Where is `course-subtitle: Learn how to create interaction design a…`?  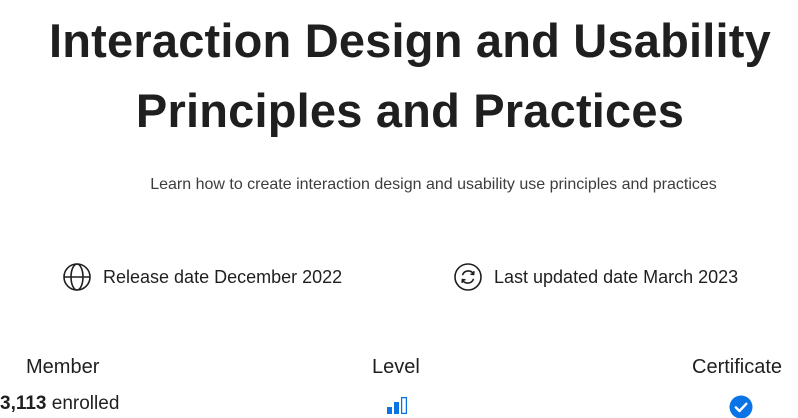 course-subtitle: Learn how to create interaction design a… is located at coordinates (433, 184).